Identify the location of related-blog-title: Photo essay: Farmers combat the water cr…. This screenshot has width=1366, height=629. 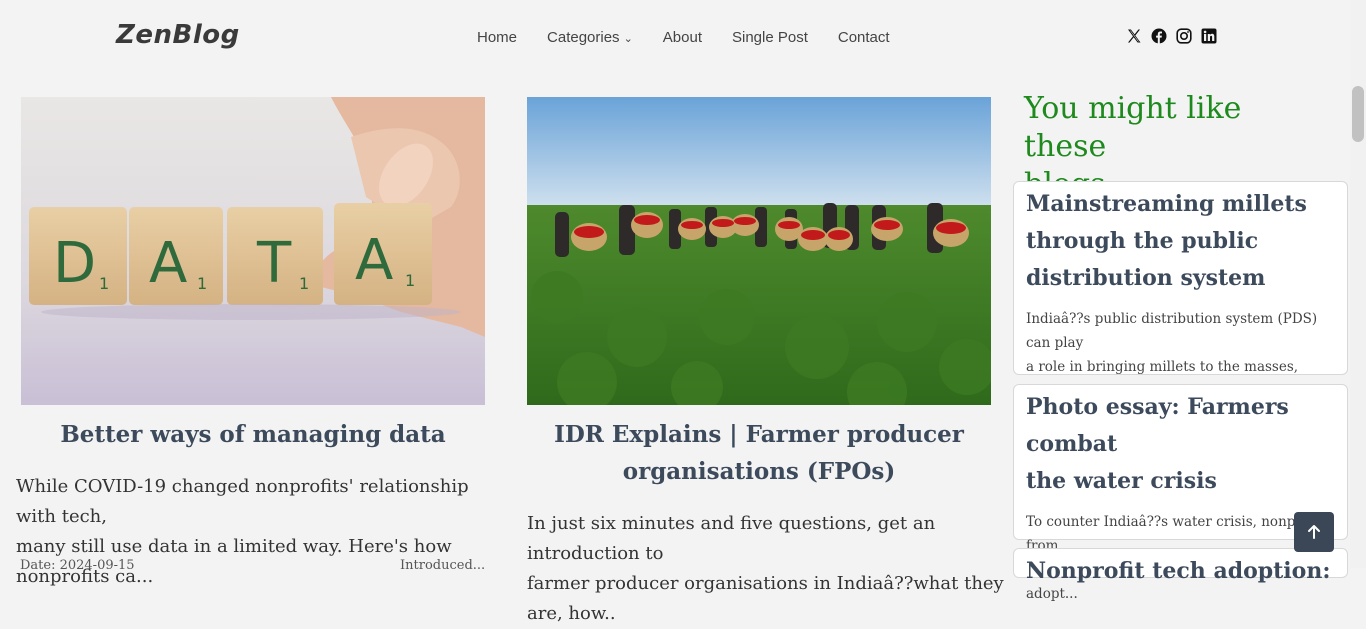
(1180, 444).